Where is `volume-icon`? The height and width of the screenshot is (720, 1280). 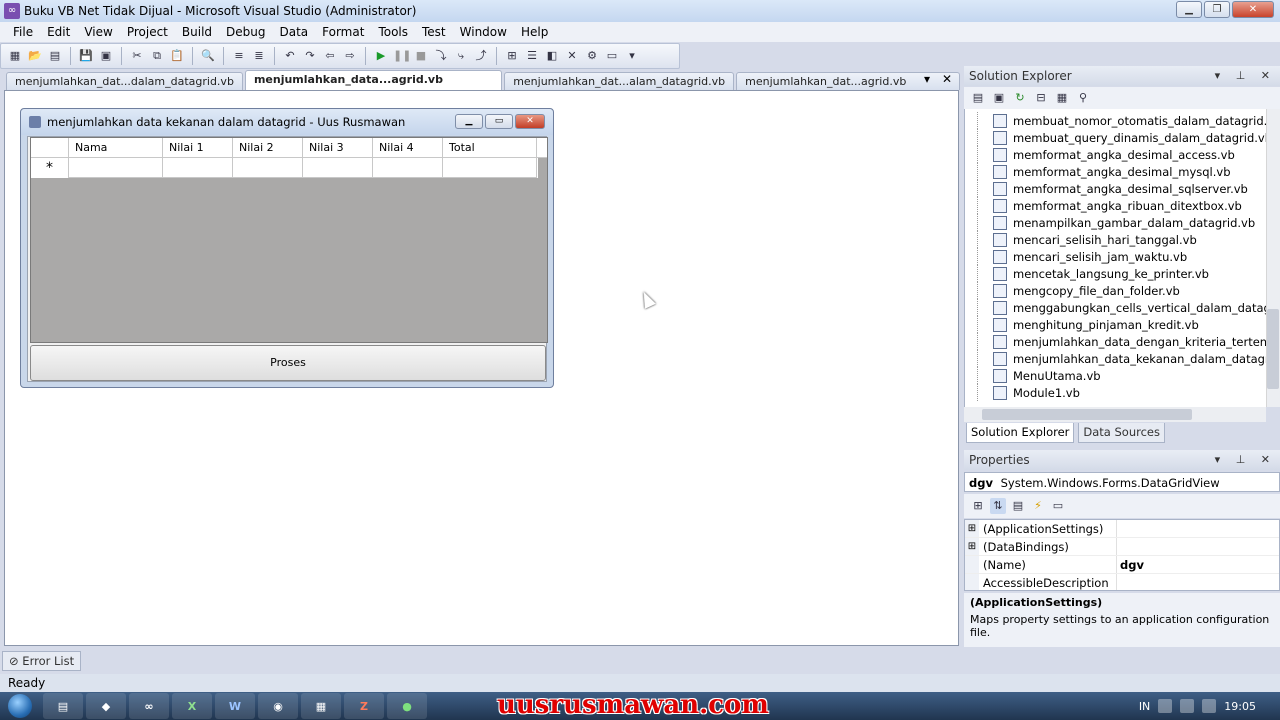
volume-icon is located at coordinates (1209, 706).